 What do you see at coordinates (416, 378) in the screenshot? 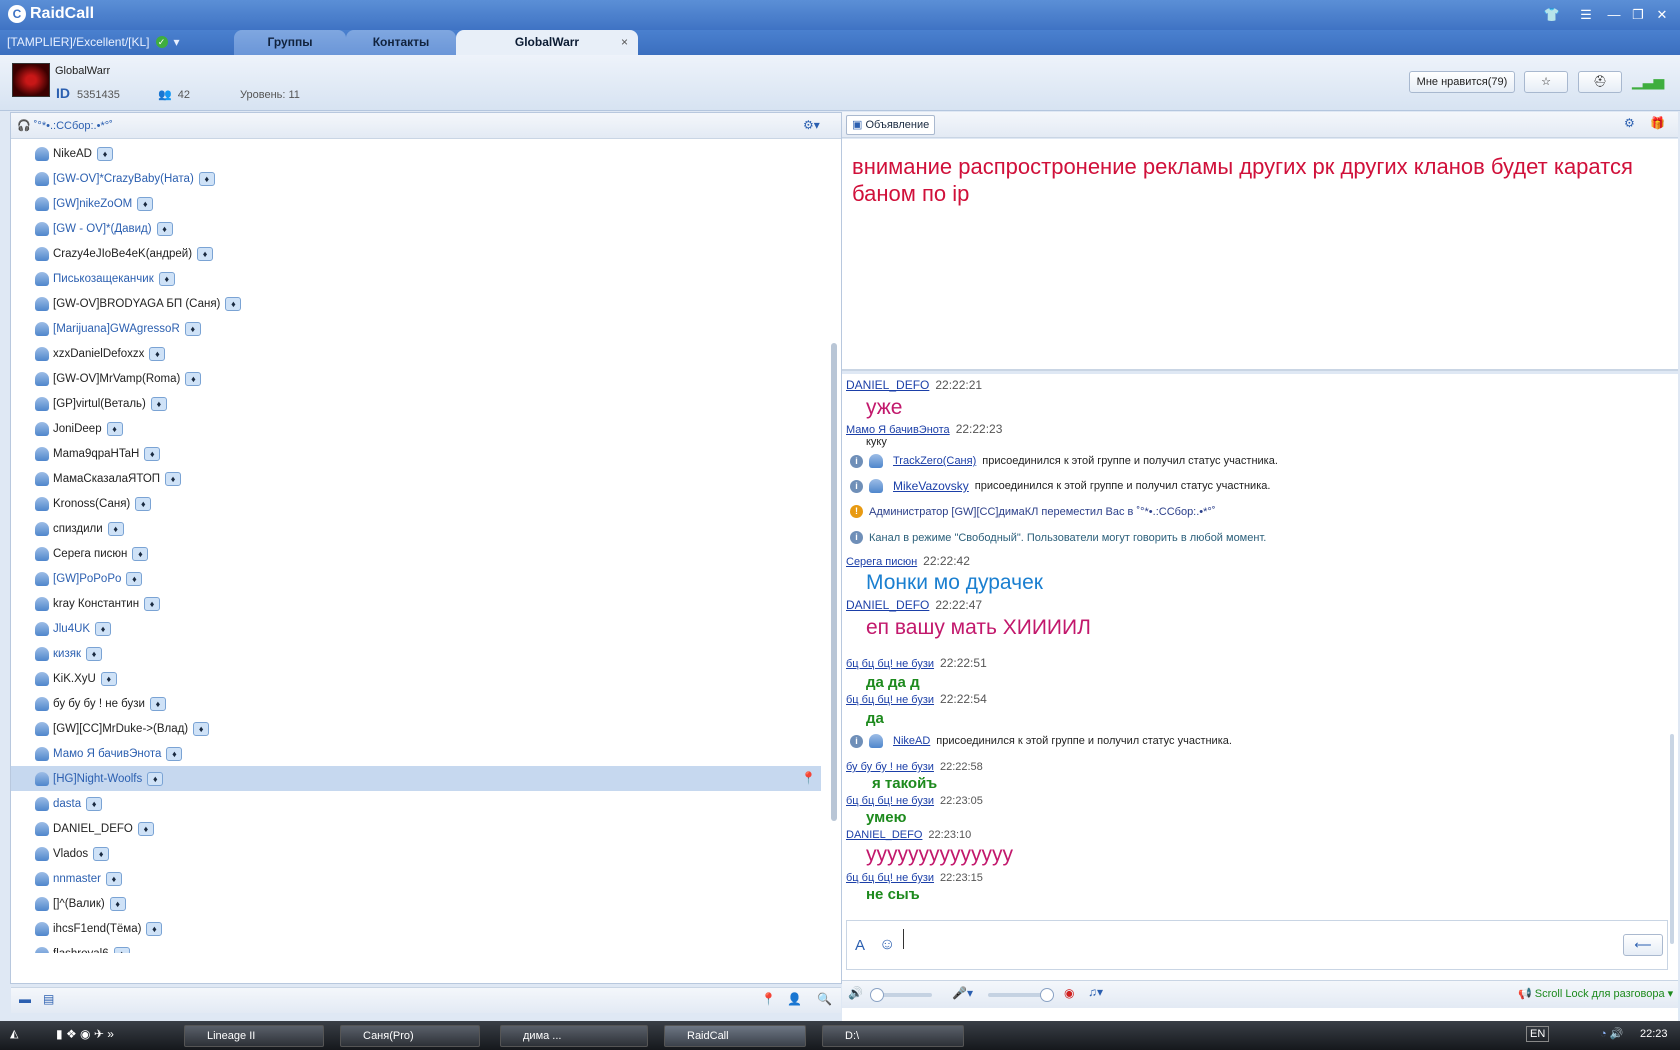
I see `user-list-item: [GW-OV]MrVamp(Roma) ♦` at bounding box center [416, 378].